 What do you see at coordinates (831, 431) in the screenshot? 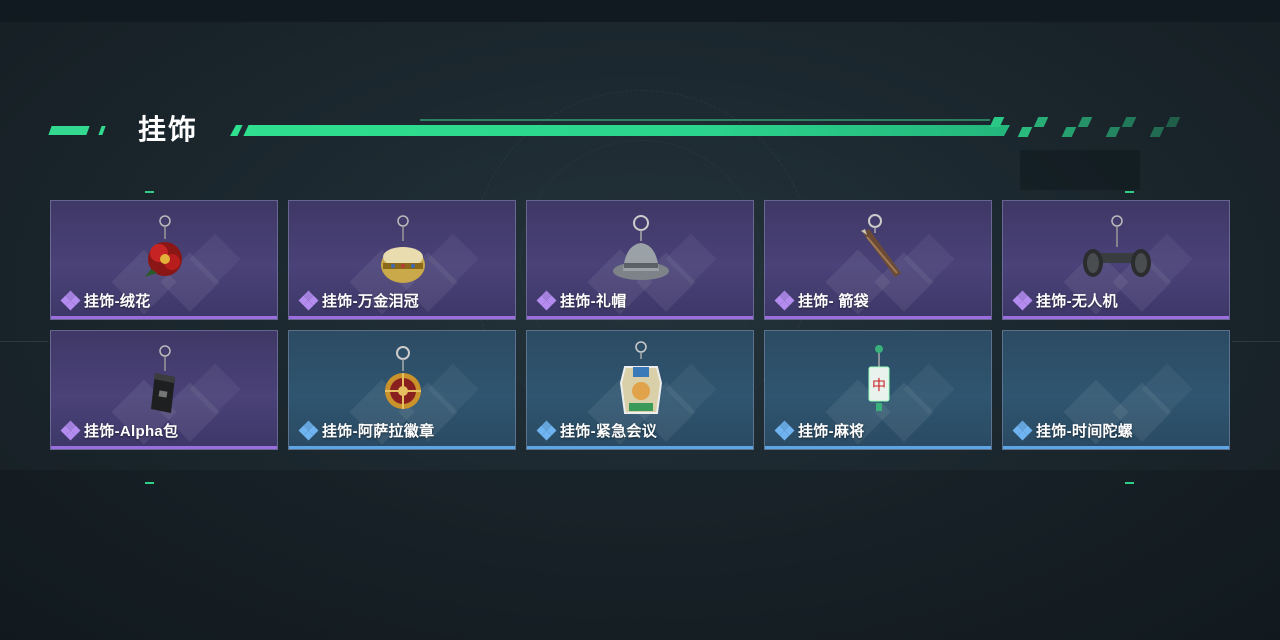
I see `charm-name: 挂饰-麻将` at bounding box center [831, 431].